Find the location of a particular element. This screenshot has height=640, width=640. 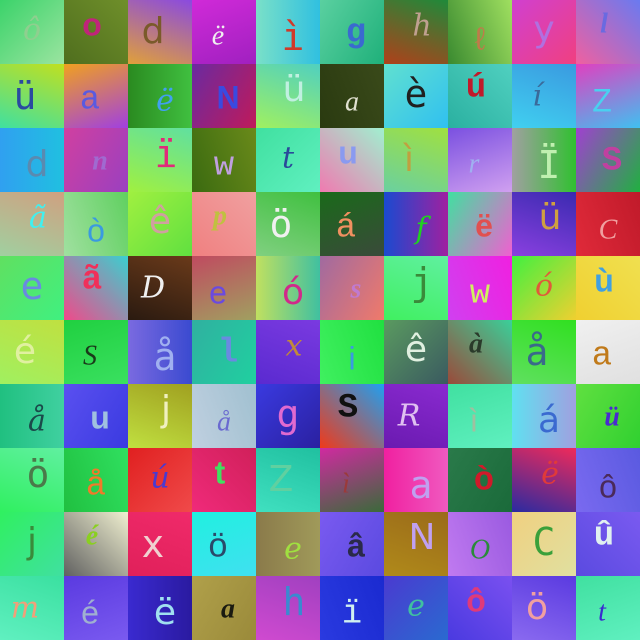

glyph-letter: Ï is located at coordinates (549, 165).